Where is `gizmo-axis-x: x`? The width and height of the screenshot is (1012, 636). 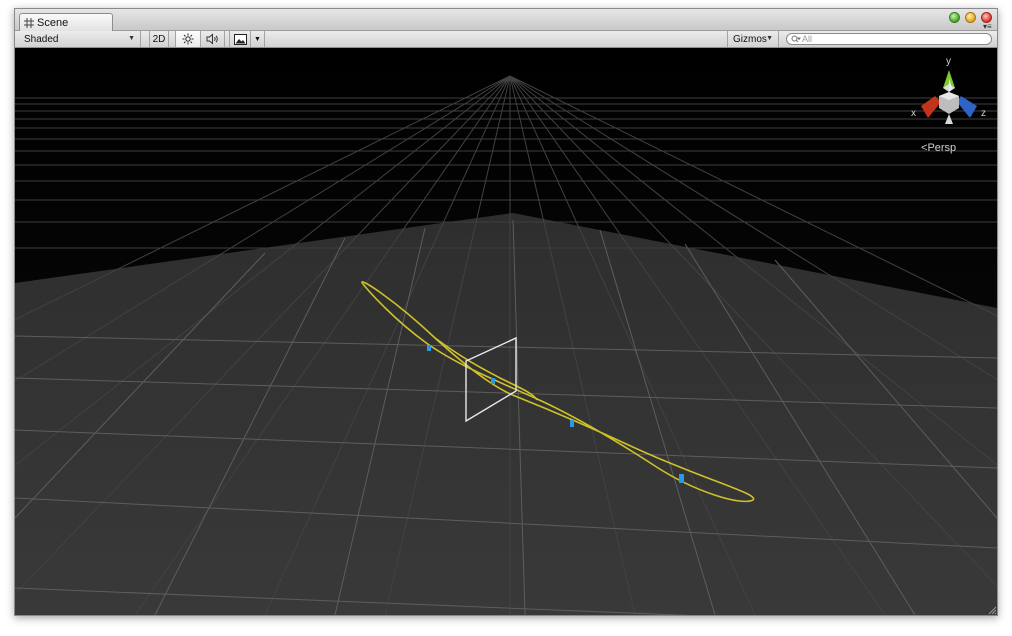
gizmo-axis-x: x is located at coordinates (913, 113).